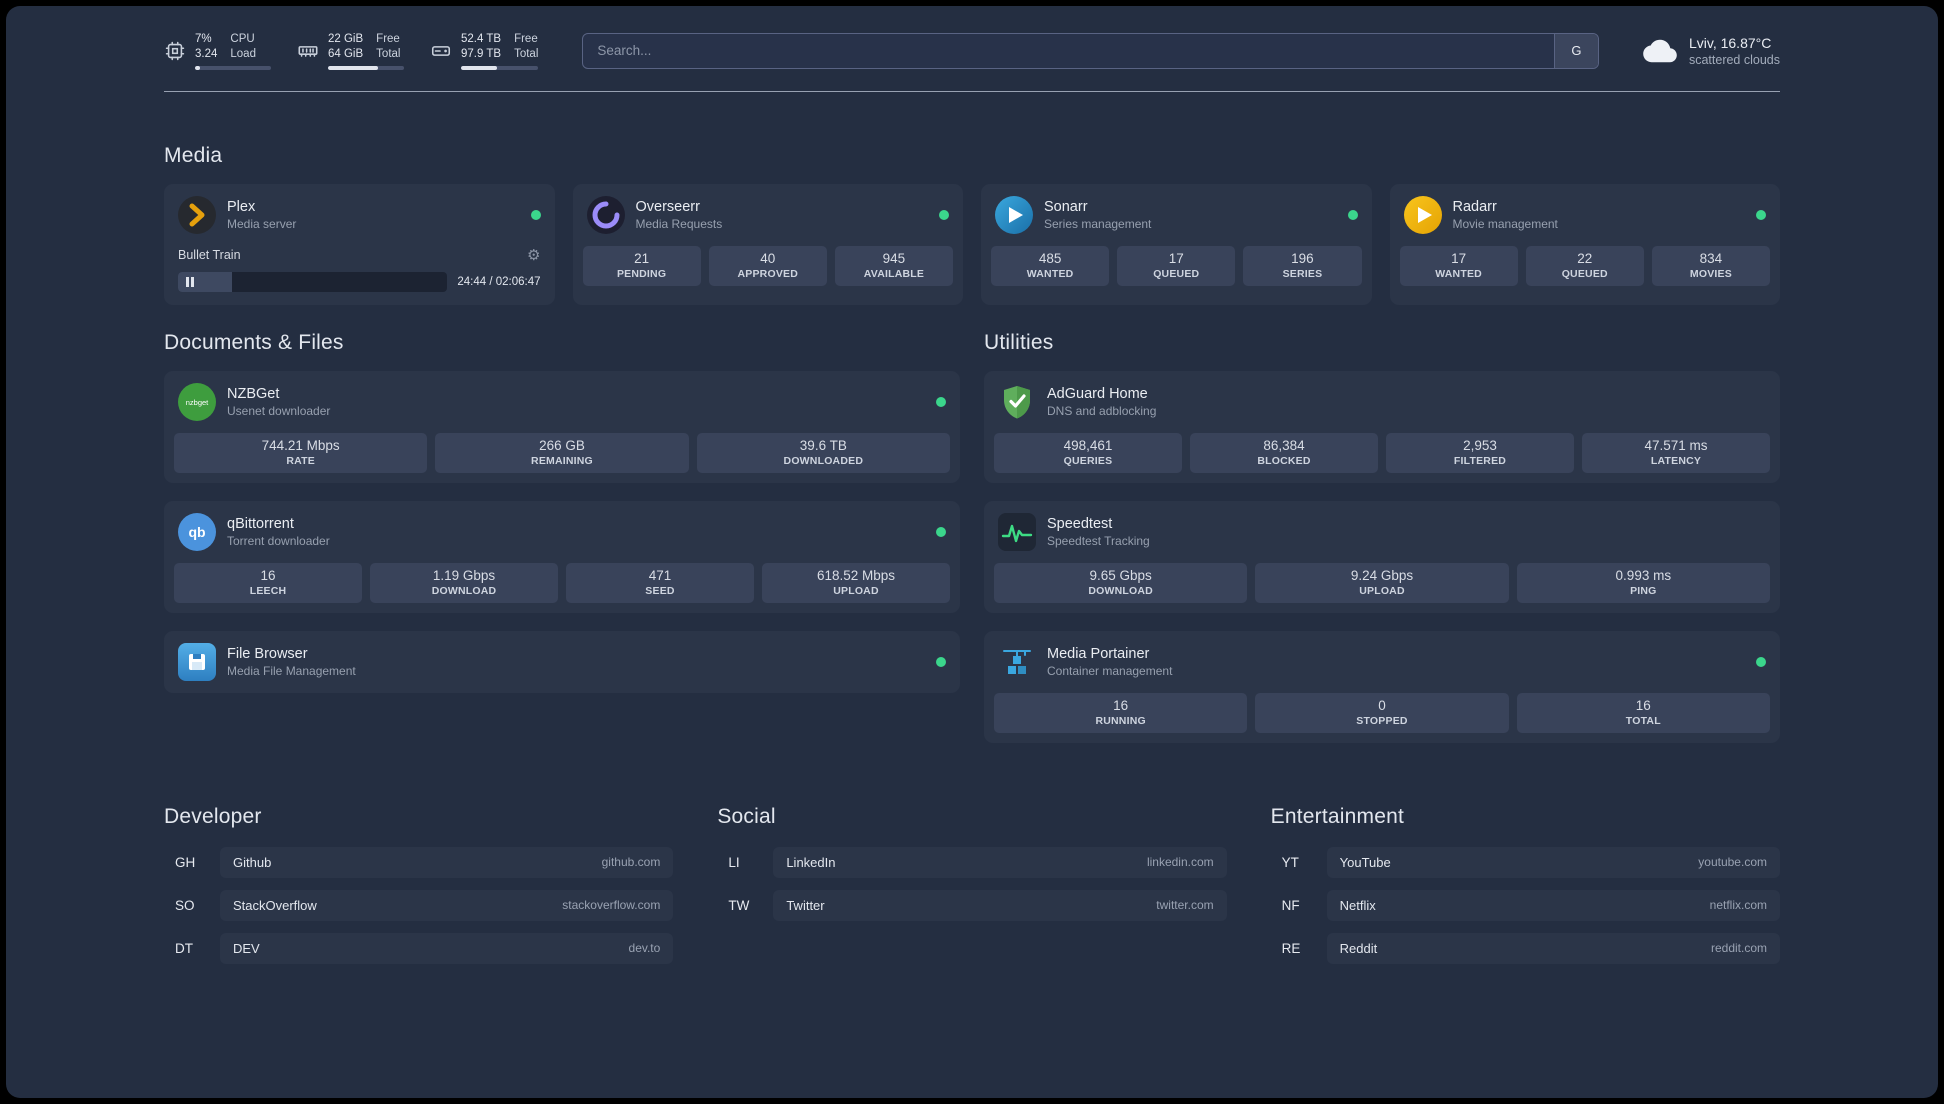 The image size is (1944, 1104). I want to click on bookmark-link-stackoverflow: StackOverflow stackoverflow.com, so click(447, 905).